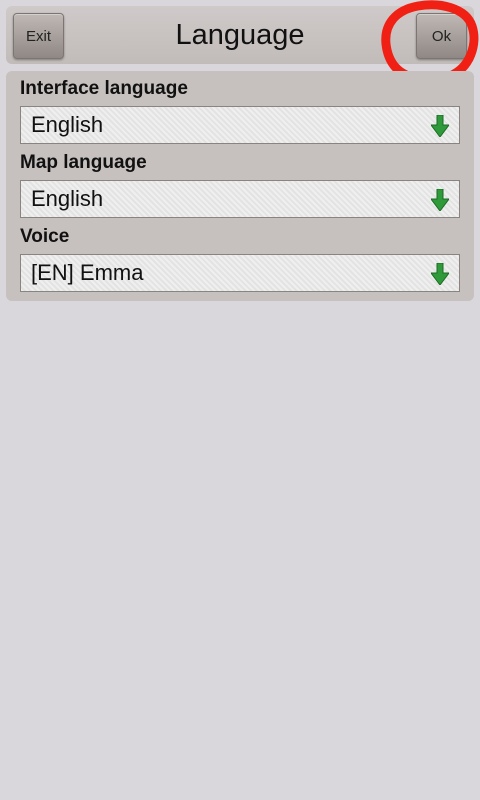  What do you see at coordinates (104, 88) in the screenshot?
I see `interface-language-label: Interface language` at bounding box center [104, 88].